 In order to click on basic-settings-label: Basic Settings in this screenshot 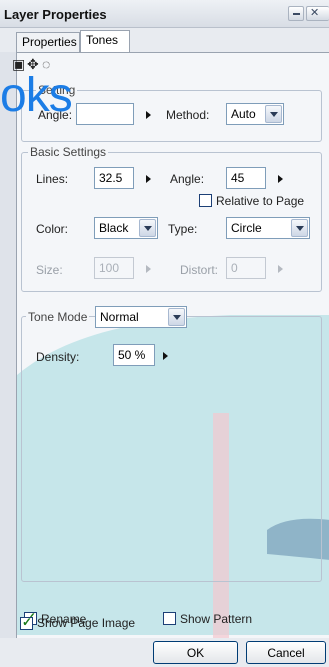, I will do `click(68, 152)`.